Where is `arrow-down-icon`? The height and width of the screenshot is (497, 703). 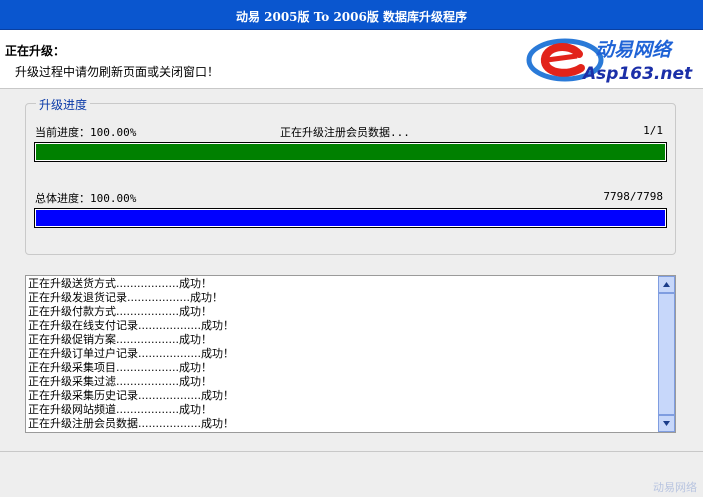 arrow-down-icon is located at coordinates (666, 423).